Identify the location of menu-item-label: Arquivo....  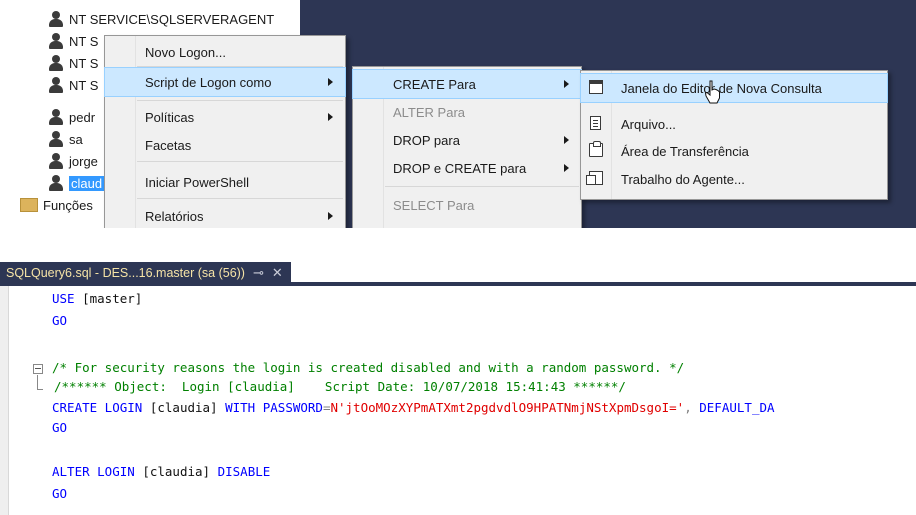
(648, 124).